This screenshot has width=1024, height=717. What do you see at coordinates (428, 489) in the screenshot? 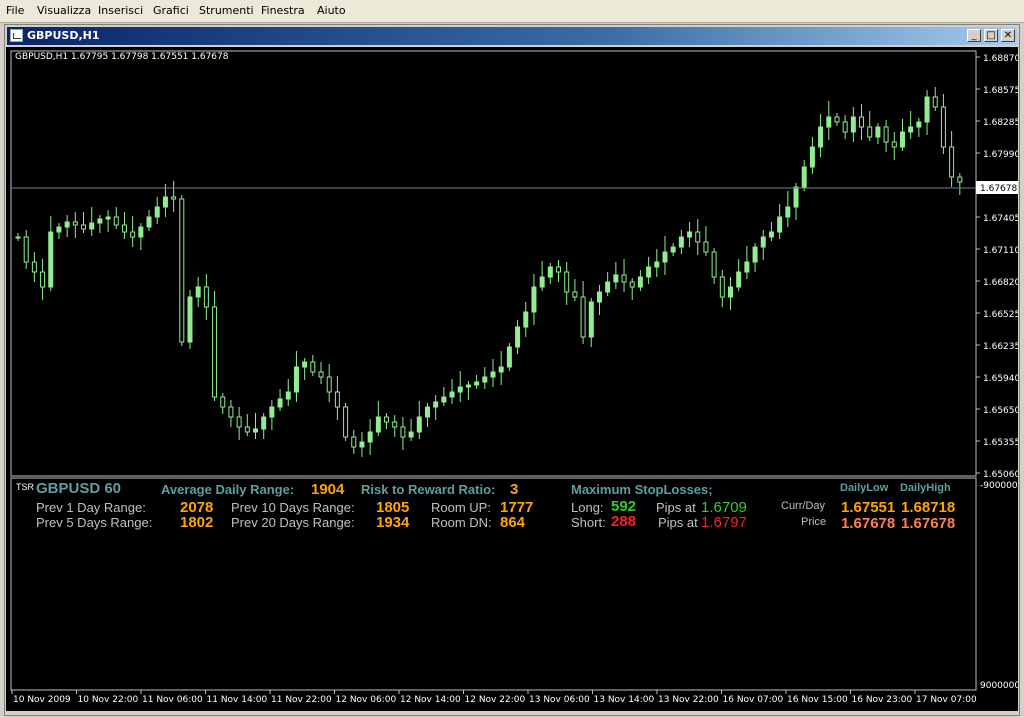
I see `rr-label: Risk to Reward Ratio:` at bounding box center [428, 489].